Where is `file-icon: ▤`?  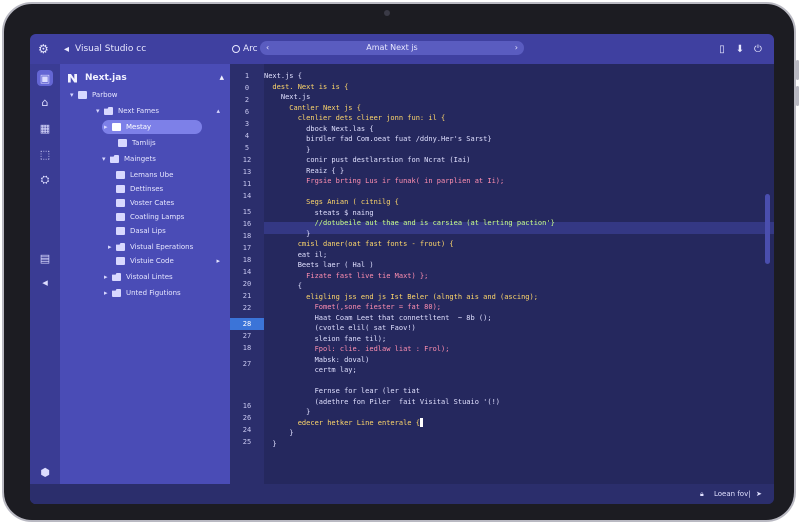 file-icon: ▤ is located at coordinates (45, 258).